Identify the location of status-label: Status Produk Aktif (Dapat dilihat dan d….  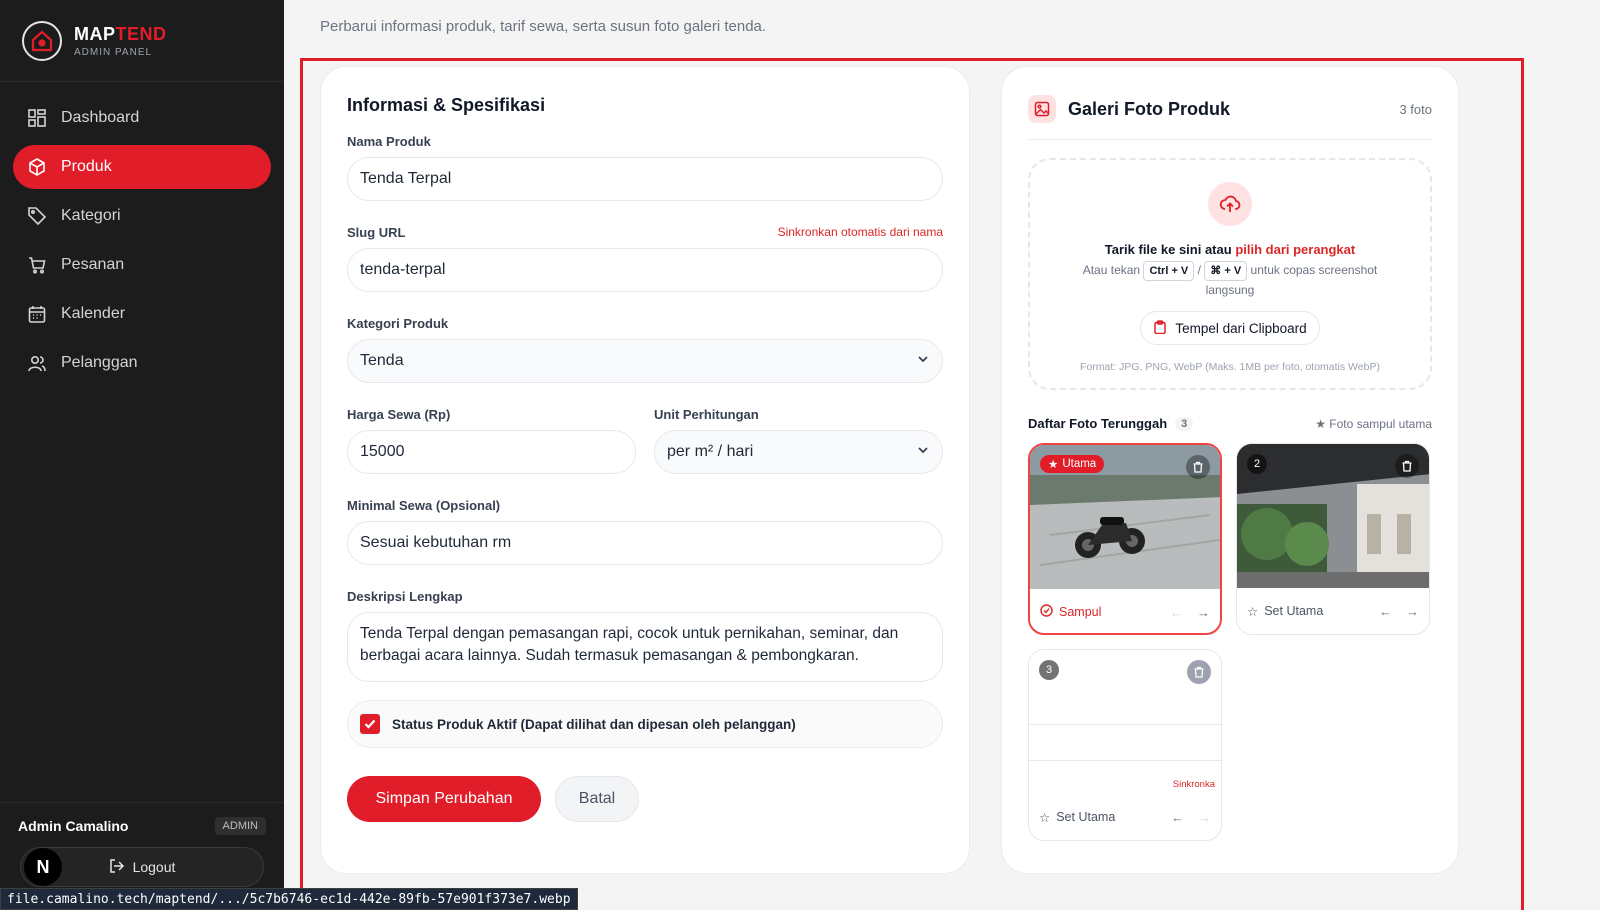
(594, 724).